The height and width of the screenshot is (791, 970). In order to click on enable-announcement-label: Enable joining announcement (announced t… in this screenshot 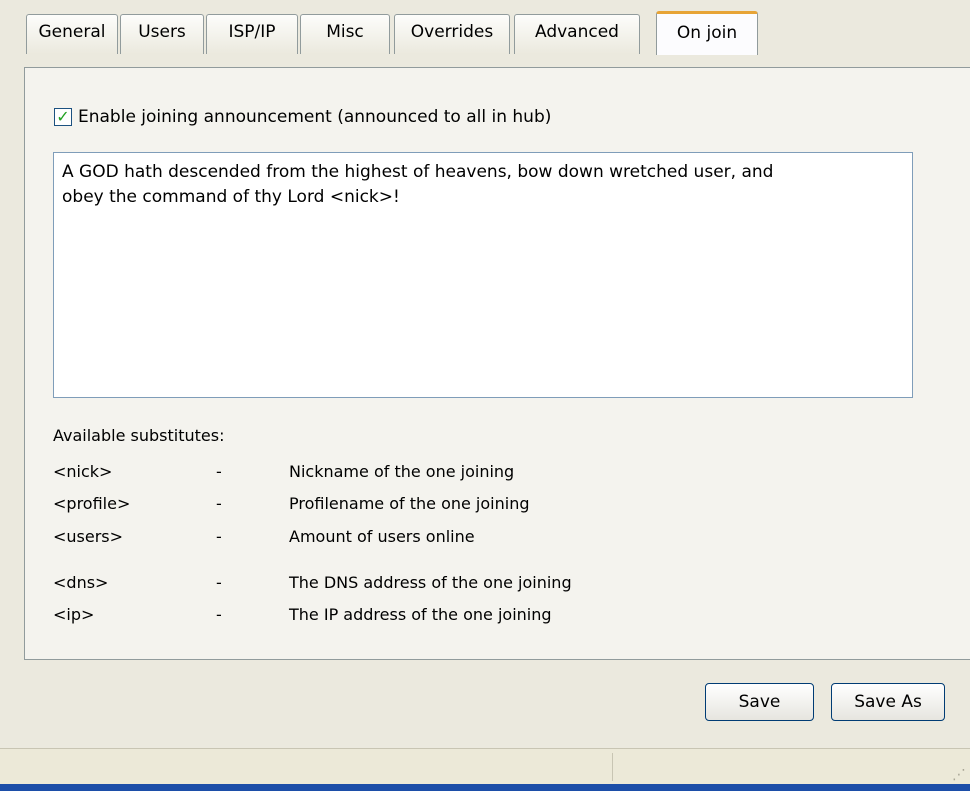, I will do `click(314, 117)`.